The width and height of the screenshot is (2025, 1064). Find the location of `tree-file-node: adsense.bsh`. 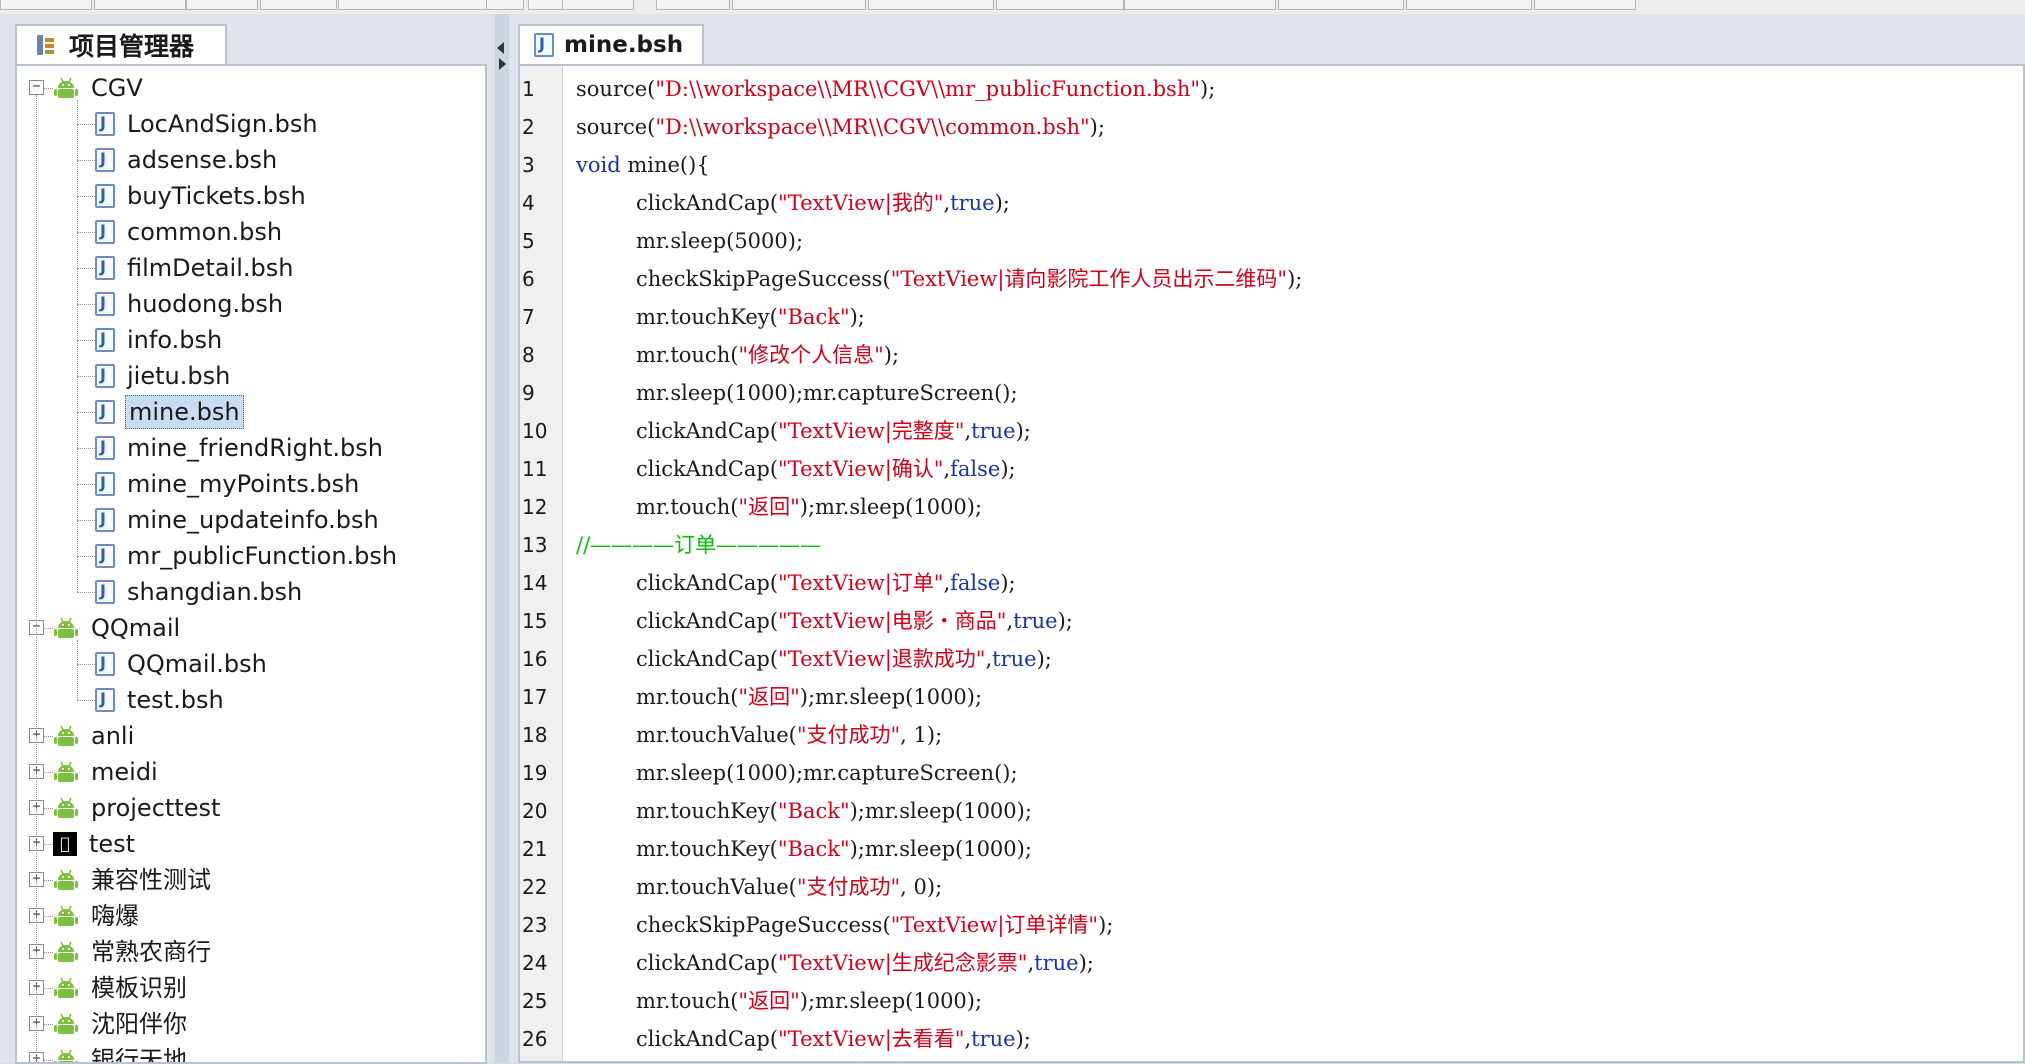

tree-file-node: adsense.bsh is located at coordinates (187, 160).